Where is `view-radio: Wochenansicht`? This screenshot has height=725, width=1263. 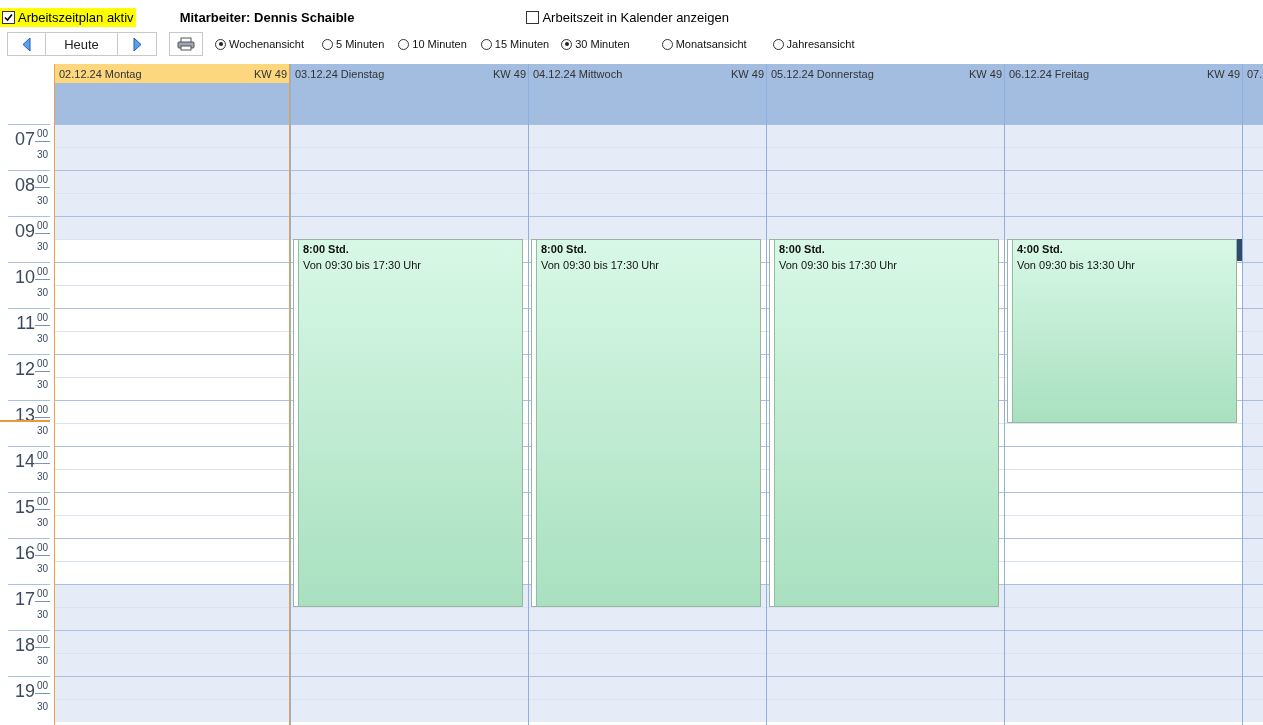
view-radio: Wochenansicht is located at coordinates (259, 44).